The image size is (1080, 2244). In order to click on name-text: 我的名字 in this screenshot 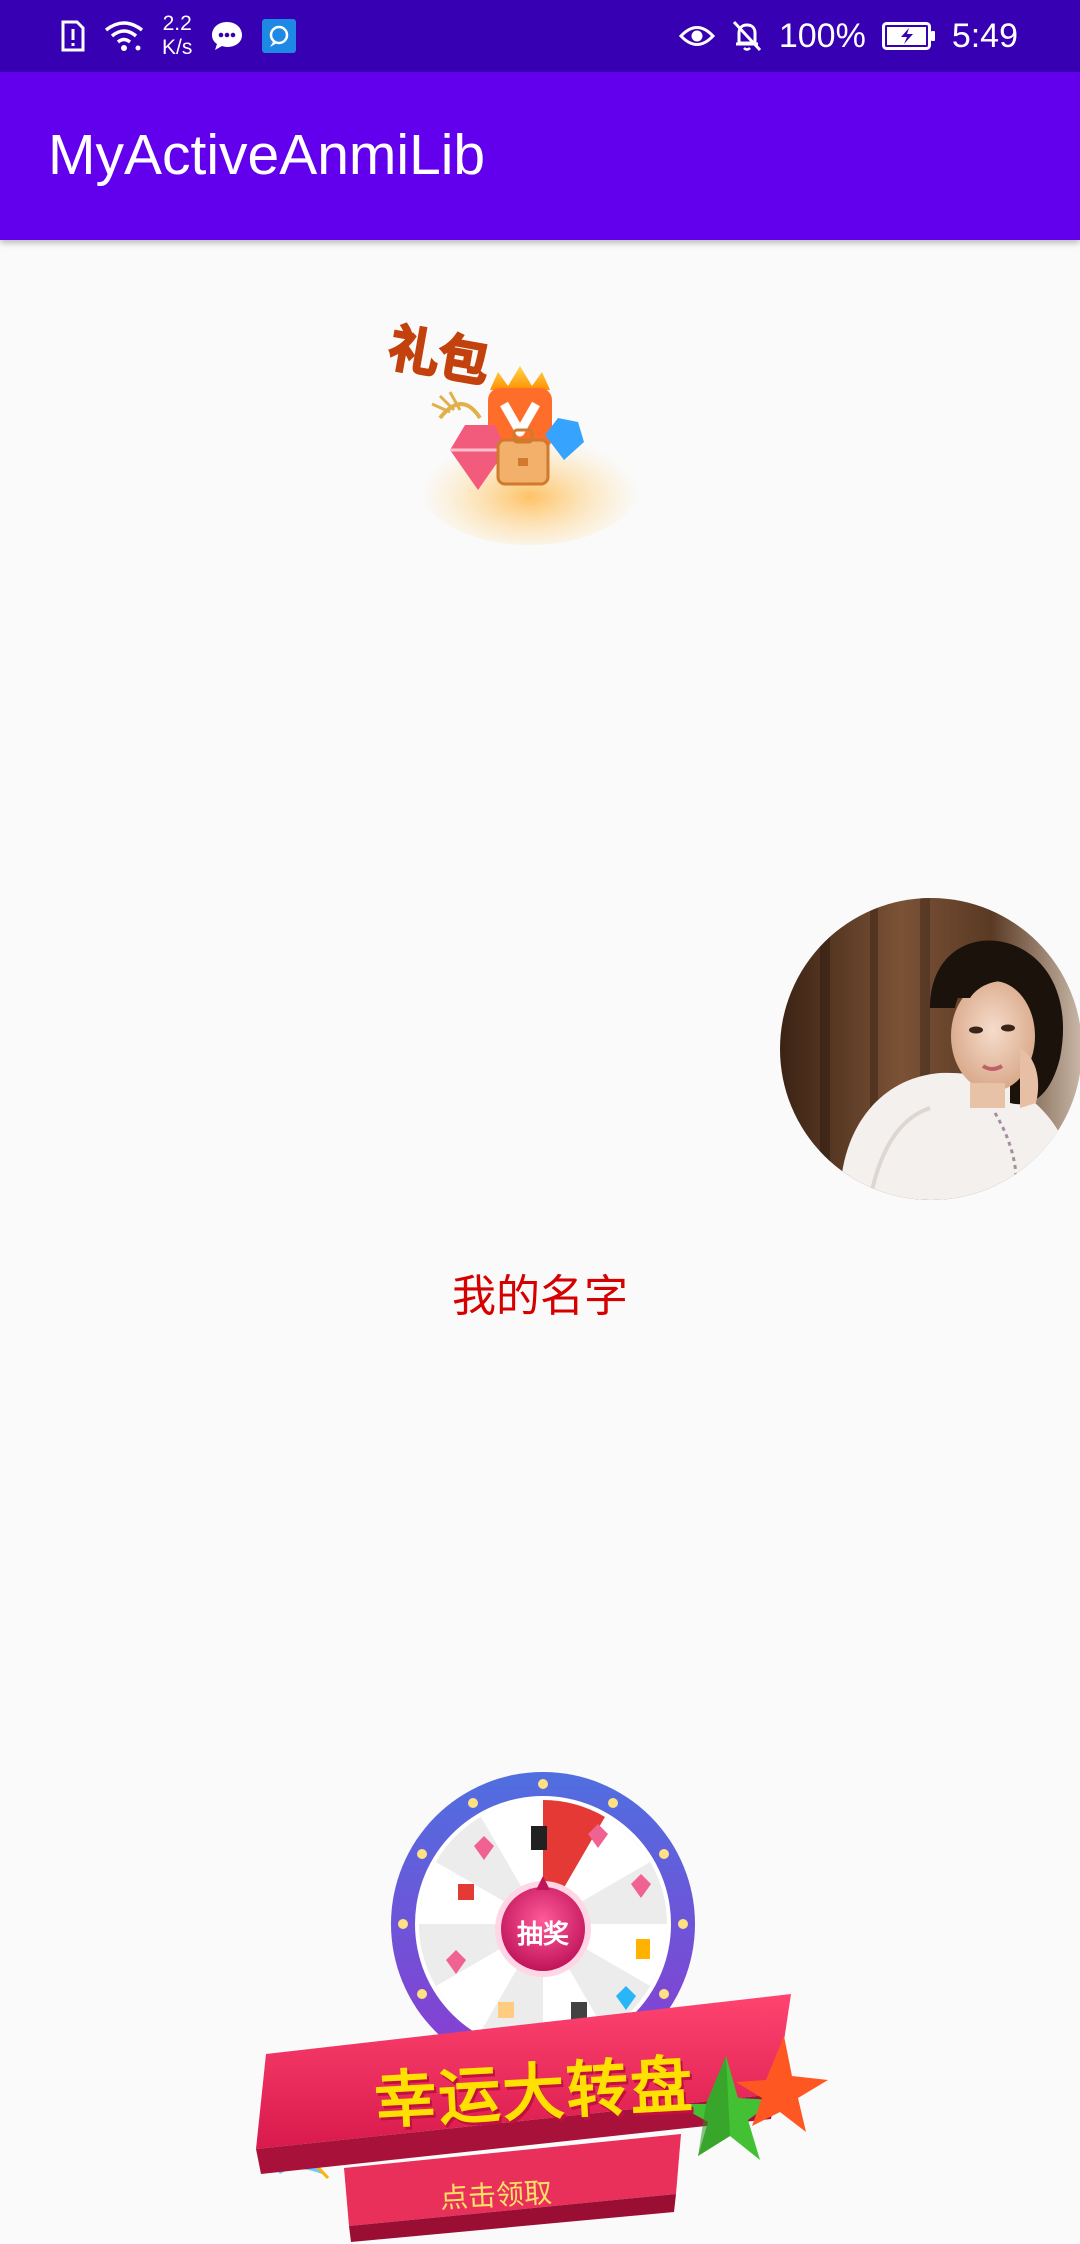, I will do `click(540, 1296)`.